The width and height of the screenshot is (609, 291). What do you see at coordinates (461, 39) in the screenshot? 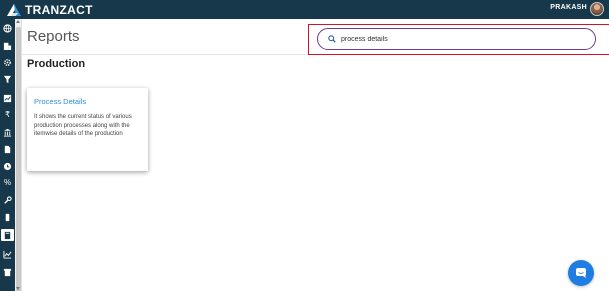
I see `search-input` at bounding box center [461, 39].